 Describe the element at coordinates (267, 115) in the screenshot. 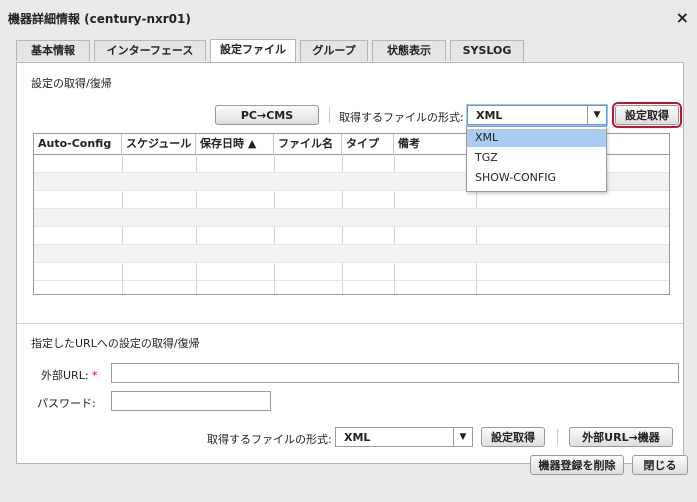

I see `pc-to-cms-button: PC→CMS` at that location.